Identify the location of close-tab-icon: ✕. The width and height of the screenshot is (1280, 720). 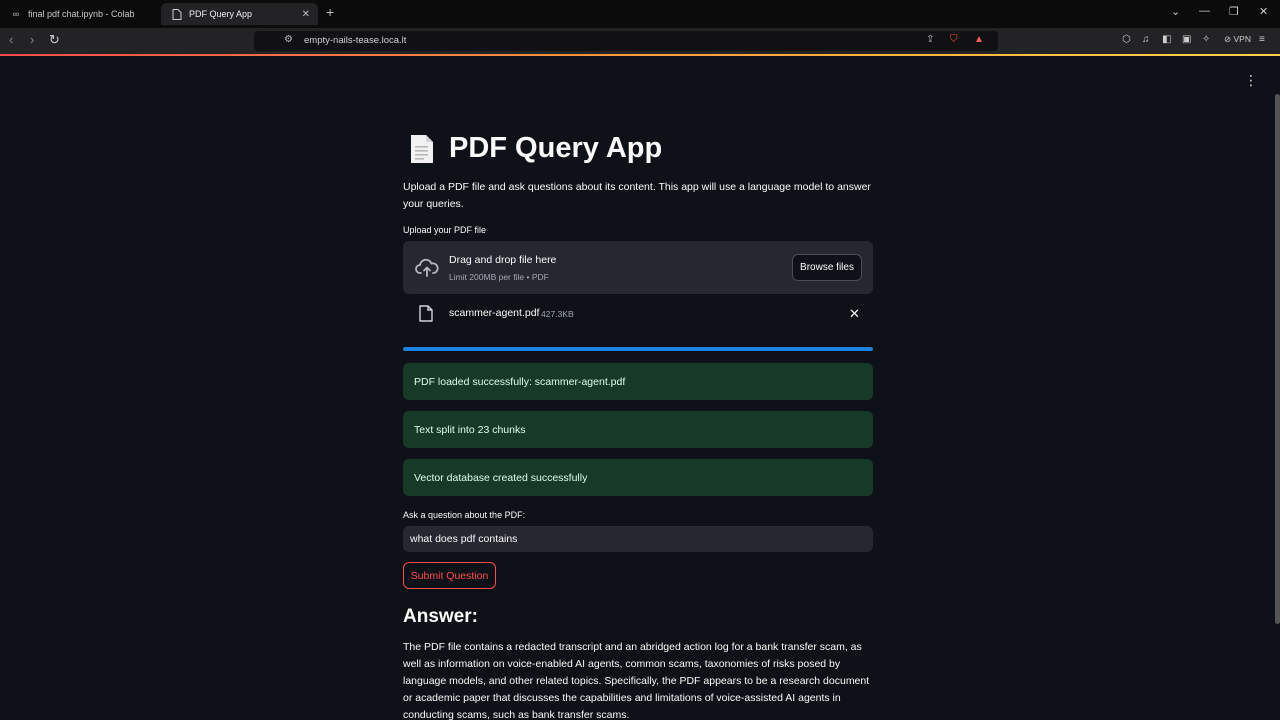
(306, 14).